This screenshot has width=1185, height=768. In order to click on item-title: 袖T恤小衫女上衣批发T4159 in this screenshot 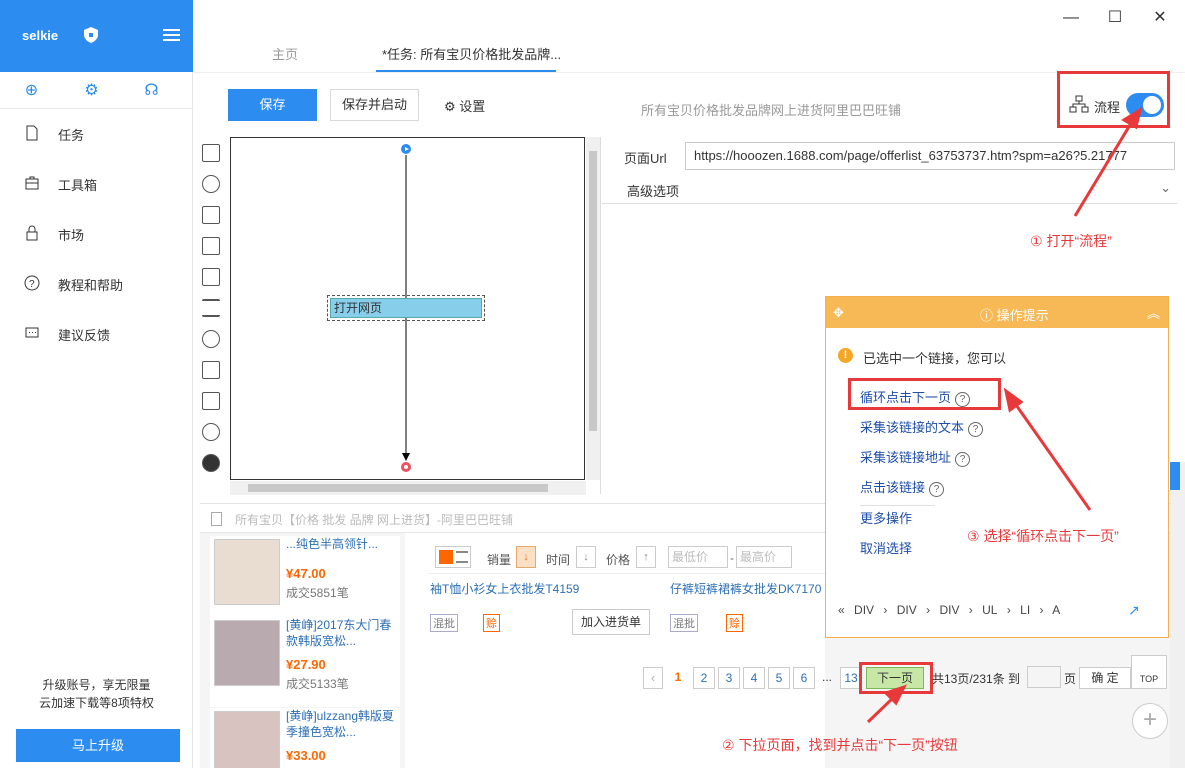, I will do `click(504, 589)`.